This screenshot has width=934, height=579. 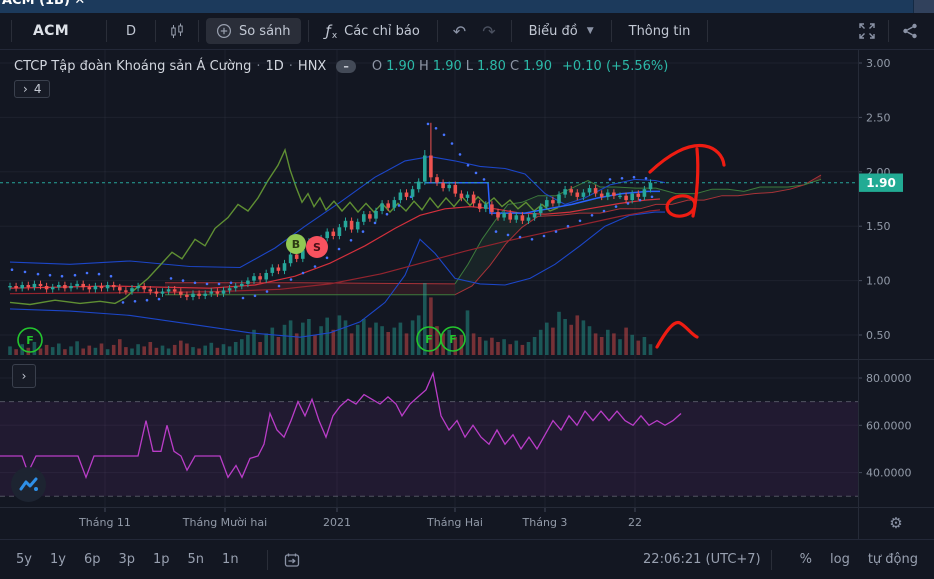 What do you see at coordinates (161, 559) in the screenshot?
I see `range-button-1m: 1p` at bounding box center [161, 559].